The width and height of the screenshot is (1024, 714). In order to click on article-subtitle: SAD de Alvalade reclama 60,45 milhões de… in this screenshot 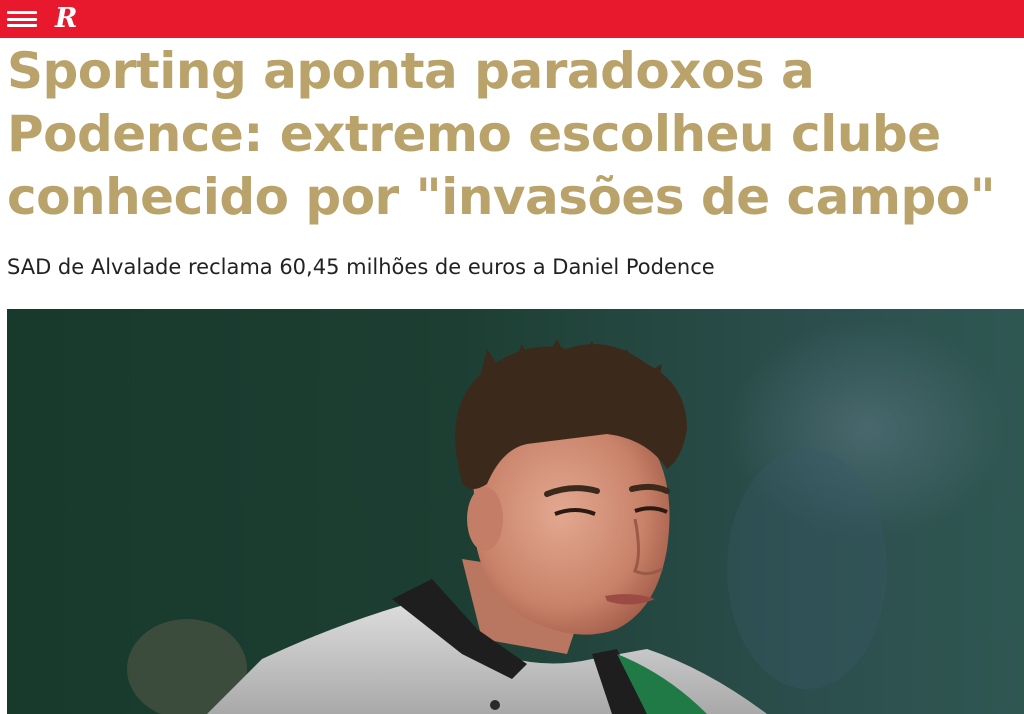, I will do `click(361, 267)`.